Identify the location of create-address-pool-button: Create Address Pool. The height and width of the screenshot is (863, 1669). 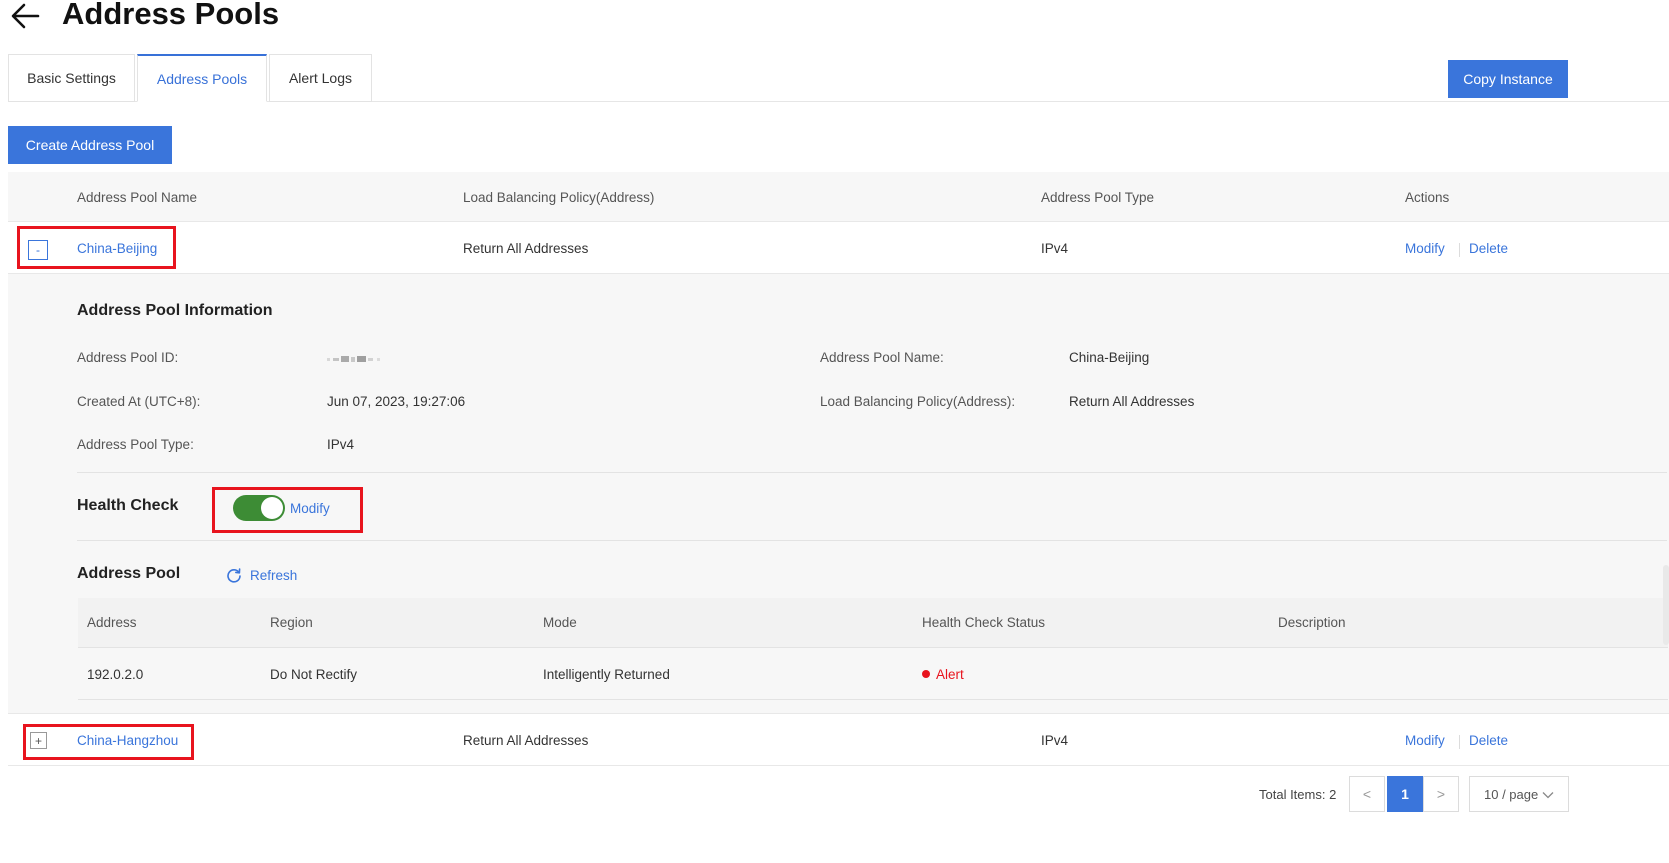
(90, 145).